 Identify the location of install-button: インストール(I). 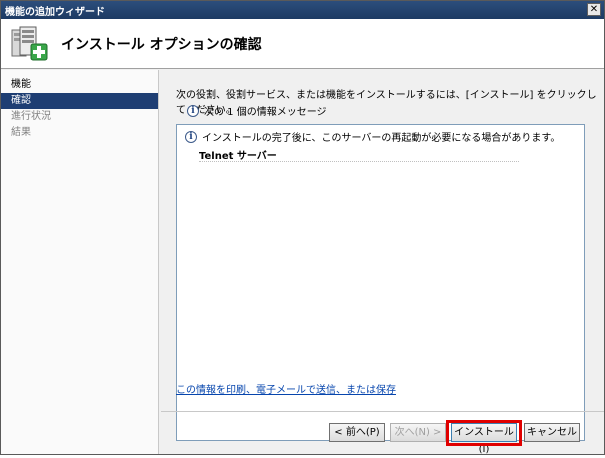
(484, 439).